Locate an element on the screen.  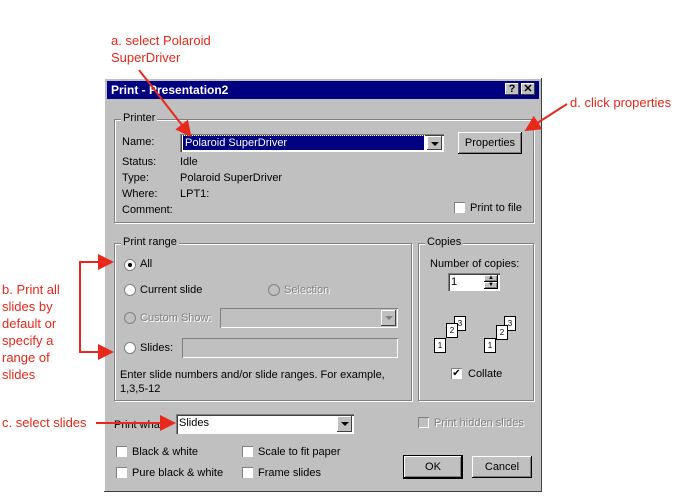
arrow-b-bracket is located at coordinates (88, 307).